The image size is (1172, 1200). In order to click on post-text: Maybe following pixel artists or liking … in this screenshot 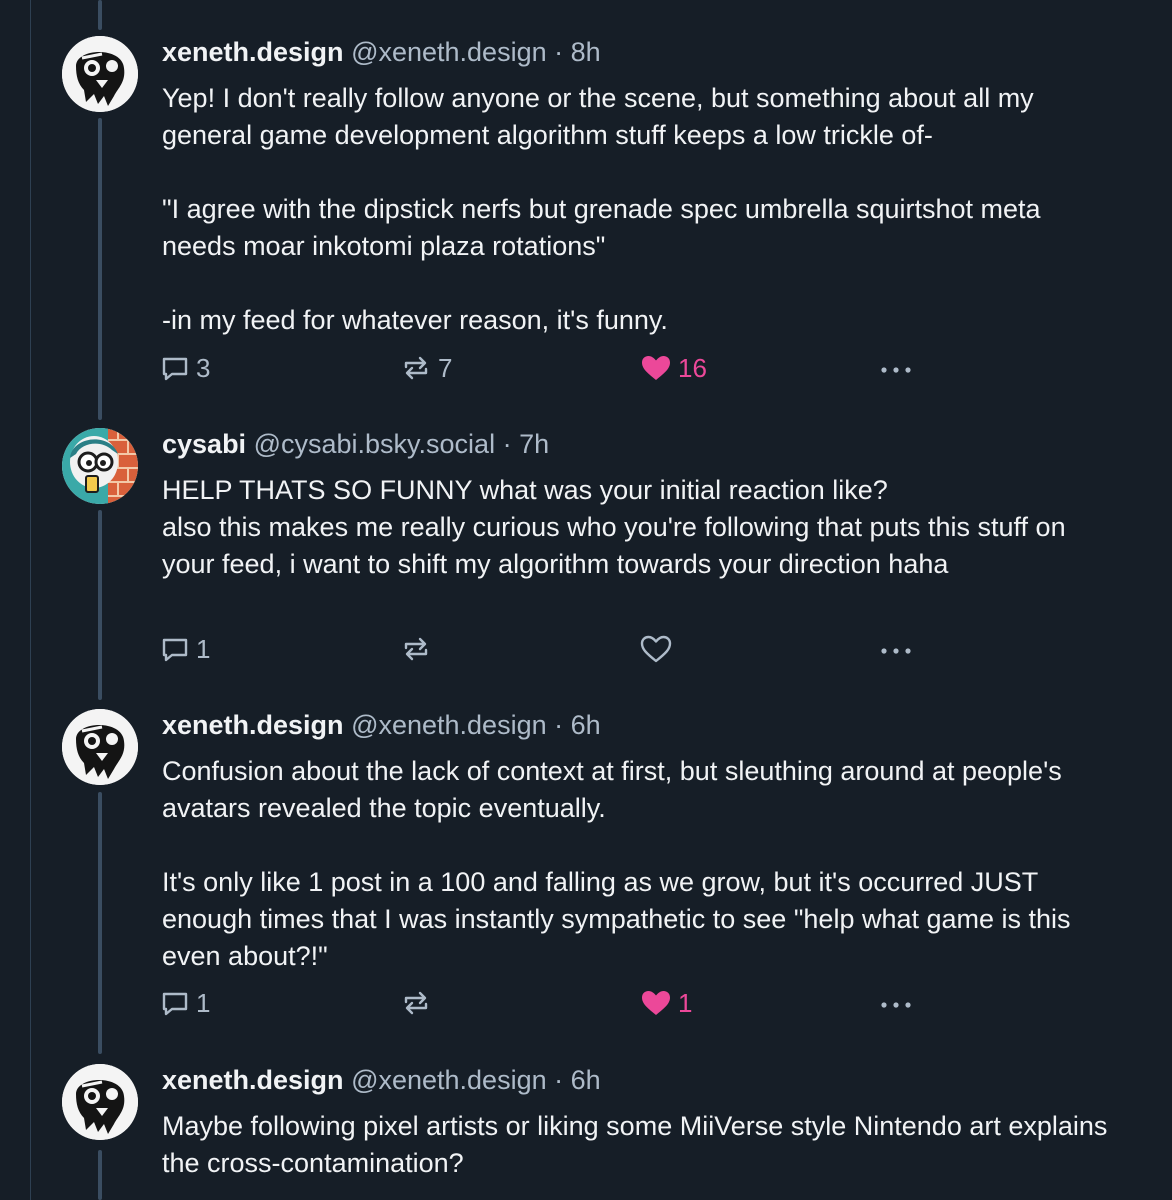, I will do `click(638, 1144)`.